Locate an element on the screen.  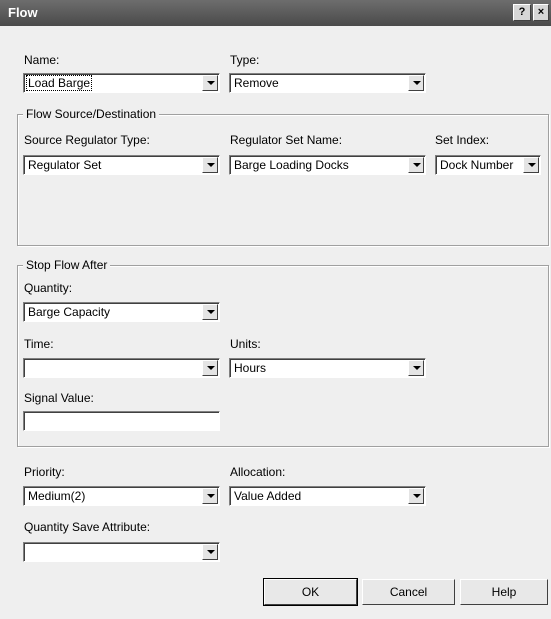
time-label: Time: is located at coordinates (39, 344).